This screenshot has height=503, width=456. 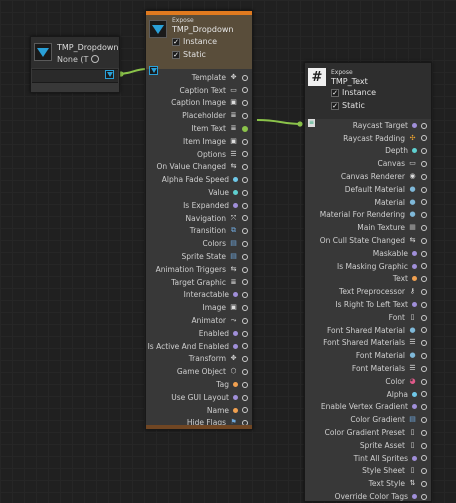 I want to click on port-row-is-expanded: Is Expanded, so click(x=192, y=205).